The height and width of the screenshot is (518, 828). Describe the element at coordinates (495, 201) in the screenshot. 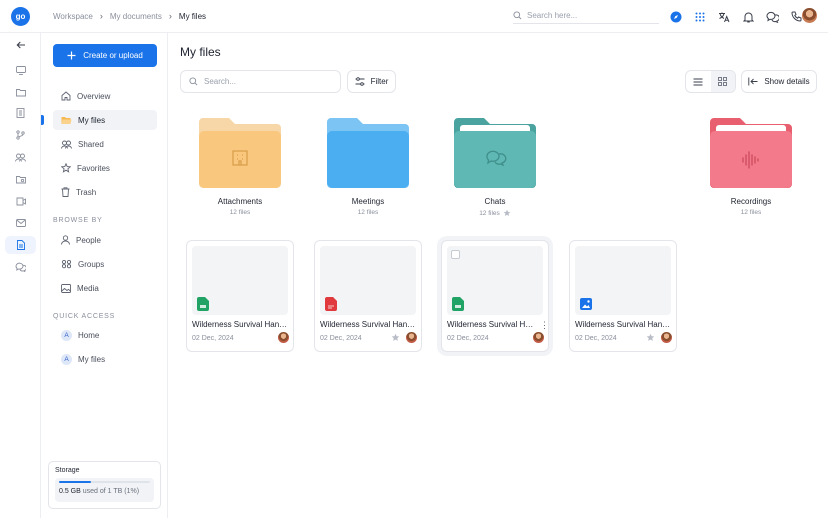

I see `folder-name: Chats` at that location.